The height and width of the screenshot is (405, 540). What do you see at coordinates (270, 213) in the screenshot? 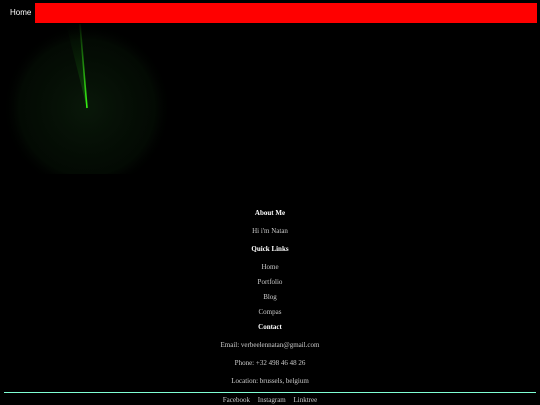
I see `about-heading: About Me` at bounding box center [270, 213].